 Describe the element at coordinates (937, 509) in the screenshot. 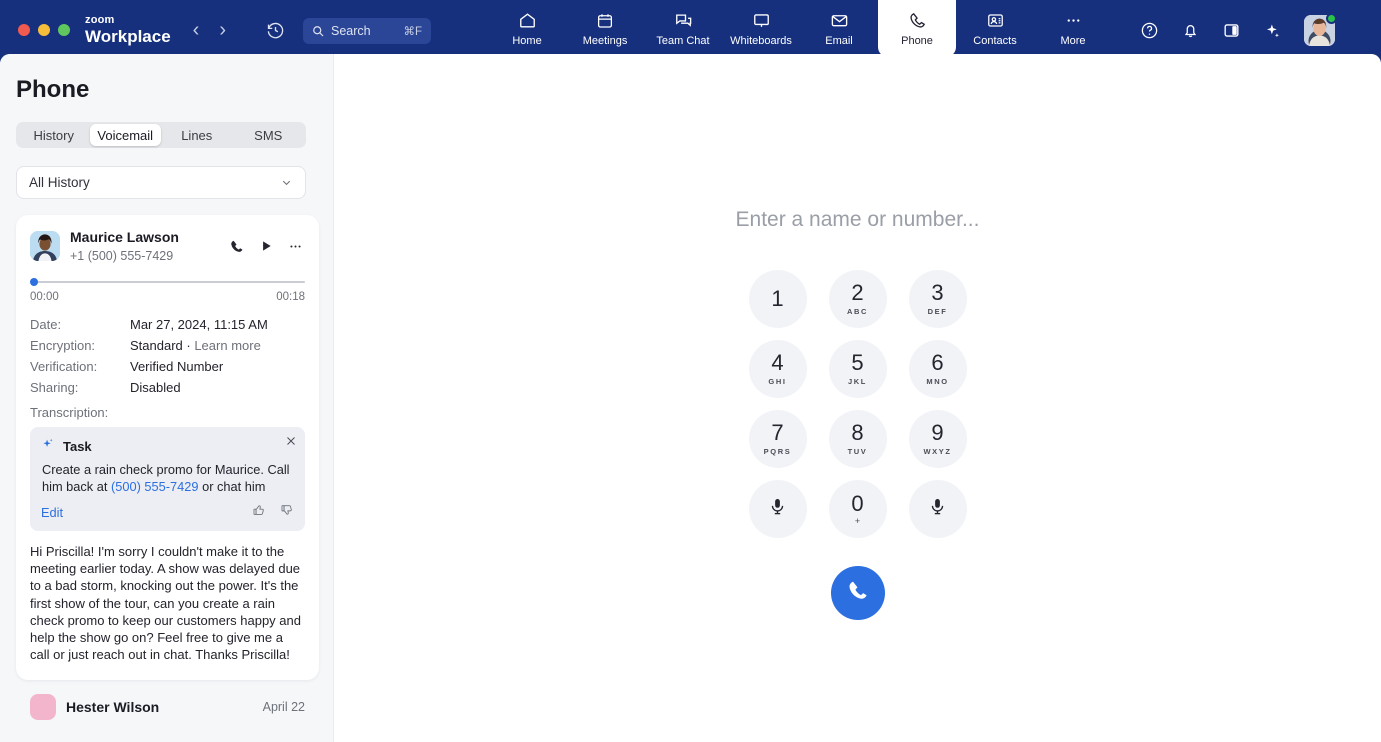

I see `dialpad-key-hash` at that location.